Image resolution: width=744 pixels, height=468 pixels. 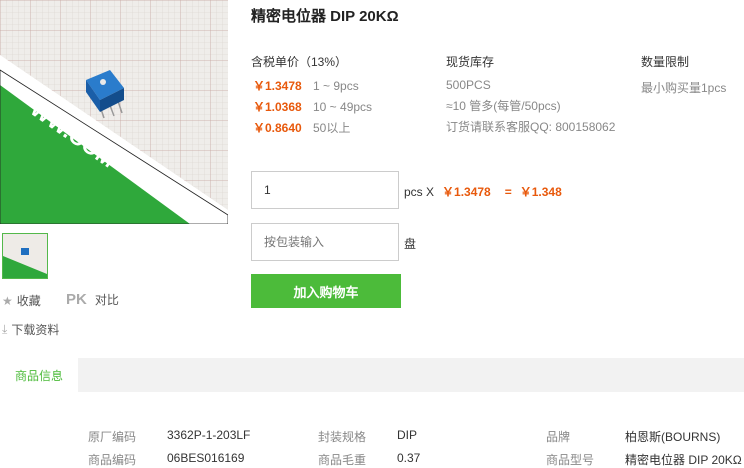 I want to click on spec-value: DIP, so click(x=407, y=435).